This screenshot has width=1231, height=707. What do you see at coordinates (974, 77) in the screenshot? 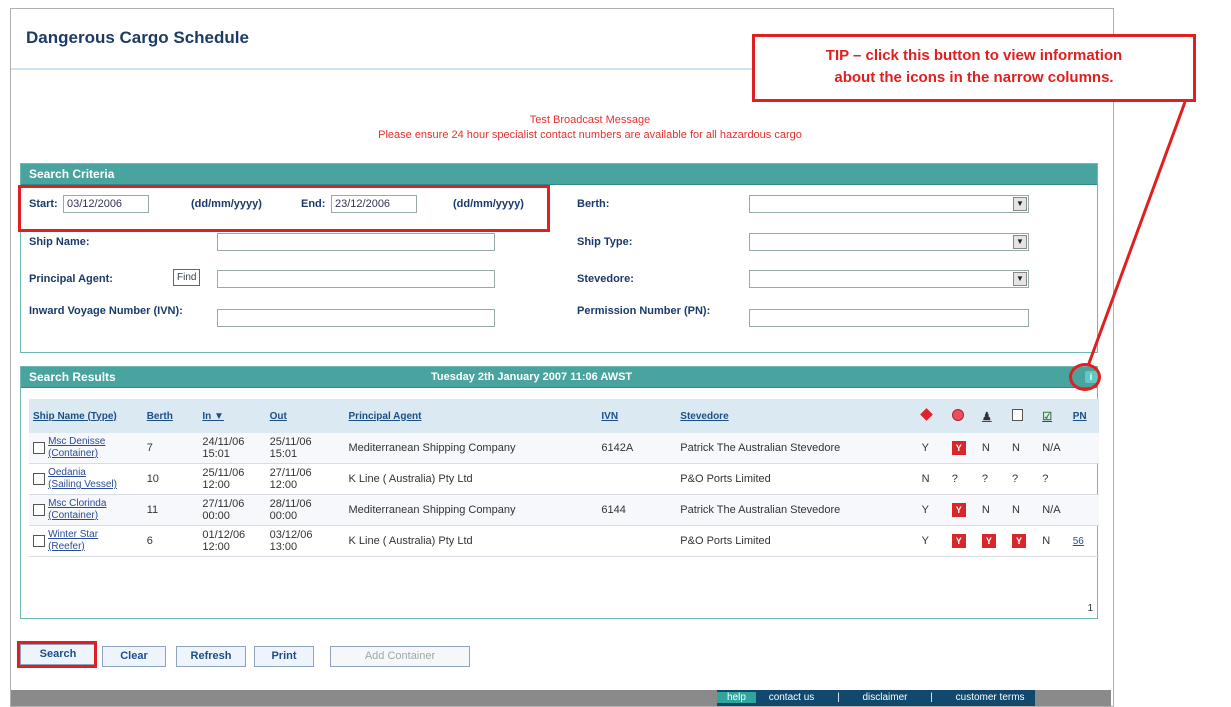
I see `tip-line-2: about the icons in the narrow columns.` at bounding box center [974, 77].